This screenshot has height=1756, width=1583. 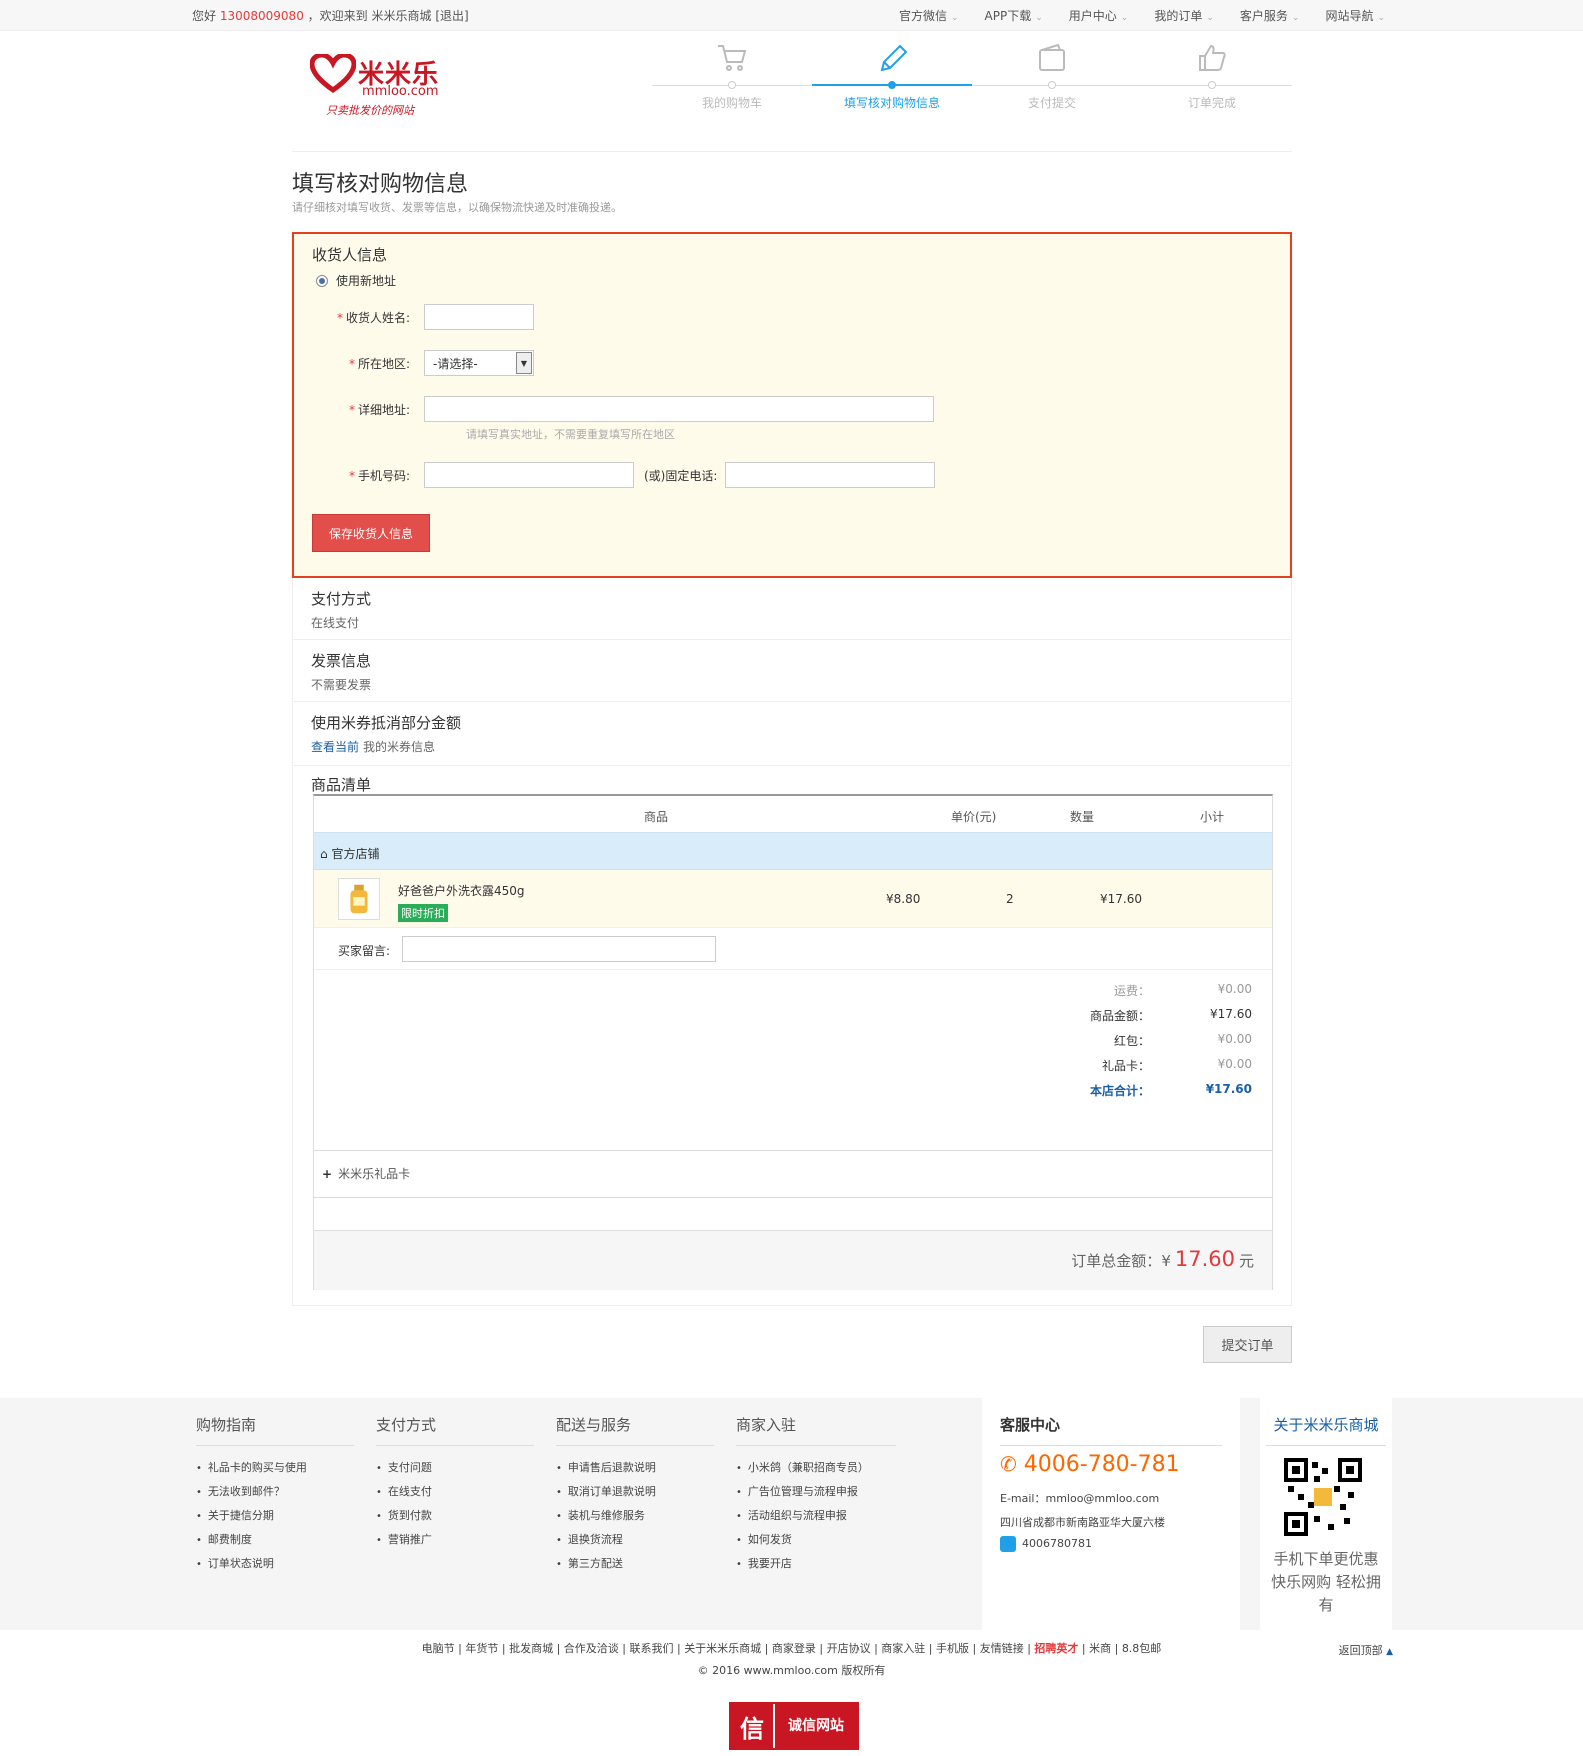 I want to click on bottom-link-jobs: 招聘英才, so click(x=1056, y=1648).